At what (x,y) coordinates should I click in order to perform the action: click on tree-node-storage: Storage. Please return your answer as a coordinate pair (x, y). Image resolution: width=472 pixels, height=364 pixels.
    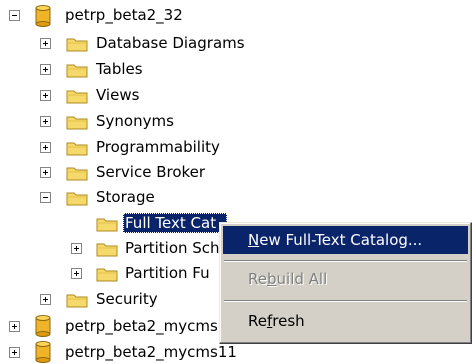
    Looking at the image, I should click on (150, 197).